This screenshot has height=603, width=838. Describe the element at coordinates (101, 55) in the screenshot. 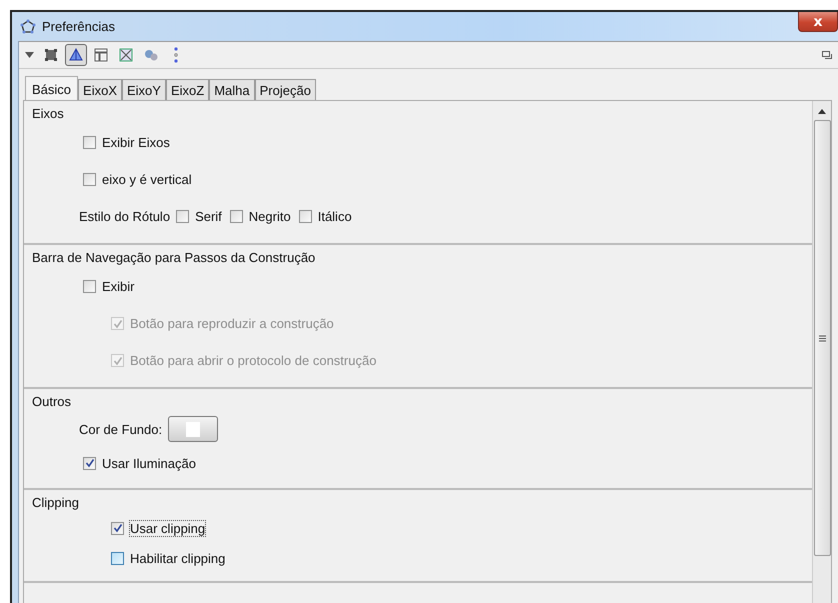

I see `layout-icon` at that location.